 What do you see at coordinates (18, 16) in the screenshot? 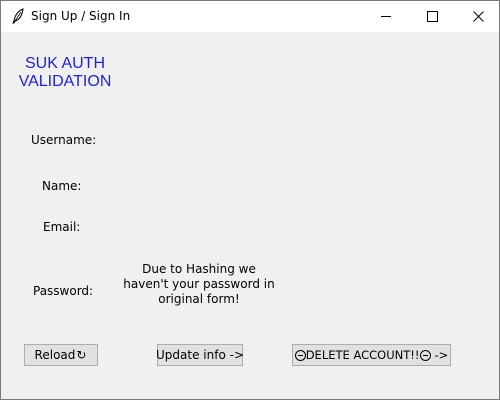
I see `feather-icon` at bounding box center [18, 16].